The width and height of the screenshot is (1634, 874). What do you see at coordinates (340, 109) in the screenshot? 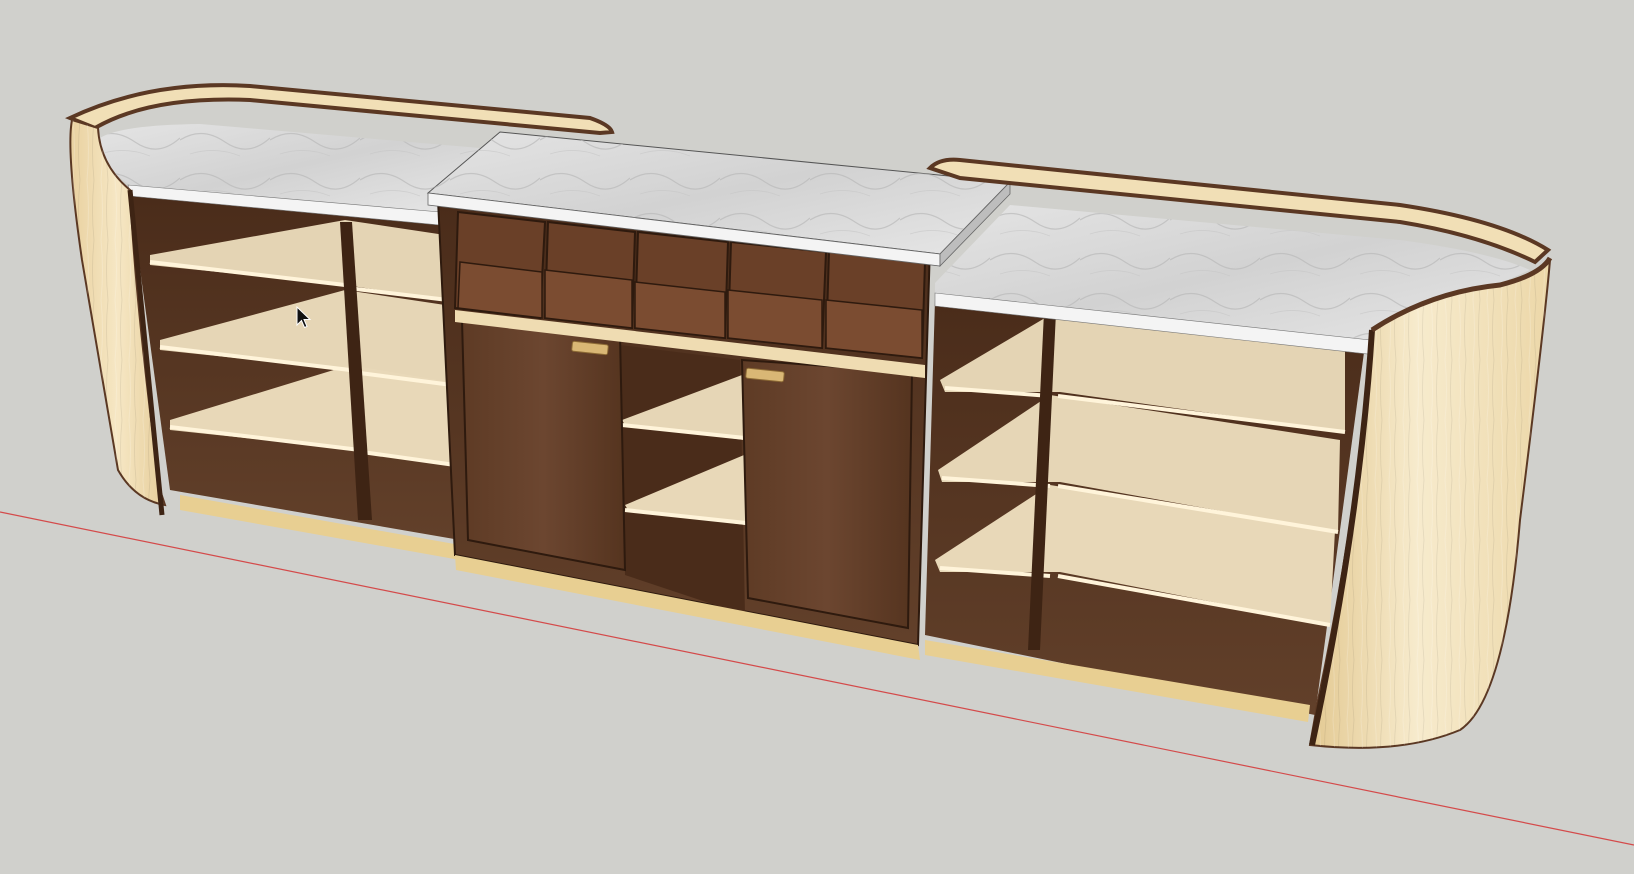
I see `left-rear-panel` at bounding box center [340, 109].